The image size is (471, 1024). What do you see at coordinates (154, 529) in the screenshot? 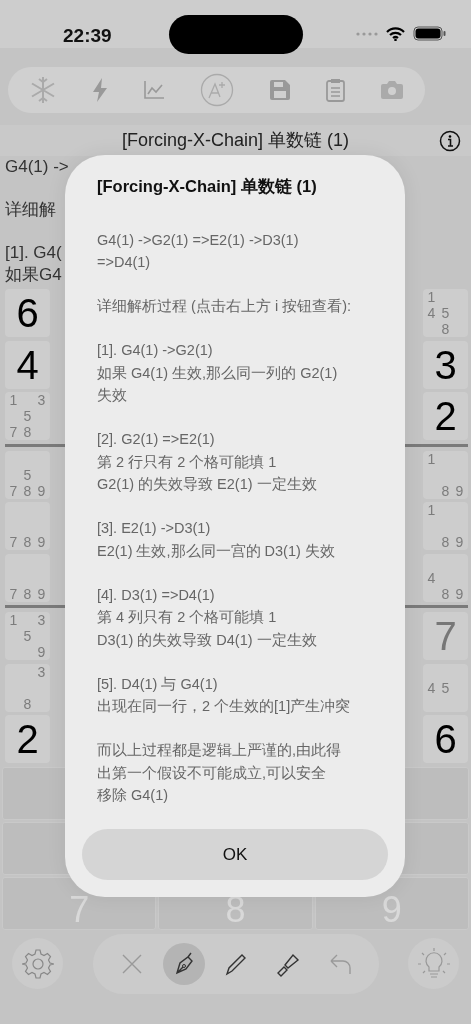
I see `dialog-message-line: [3]. E2(1) ->D3(1)` at bounding box center [154, 529].